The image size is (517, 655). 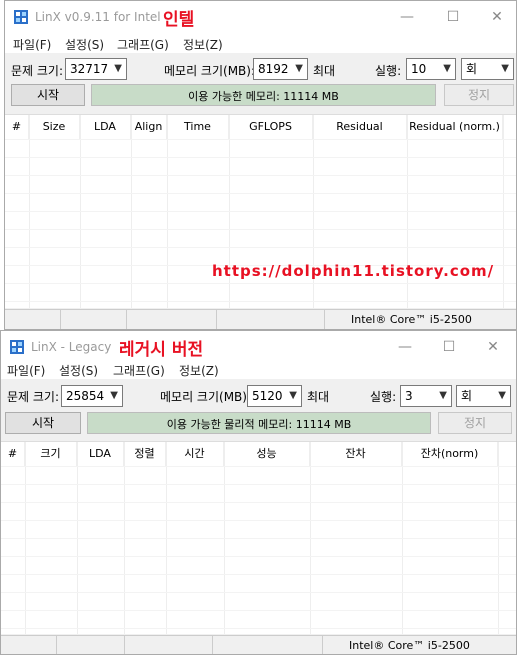 I want to click on col-header-residual-norm: 잔차(norm), so click(x=450, y=454).